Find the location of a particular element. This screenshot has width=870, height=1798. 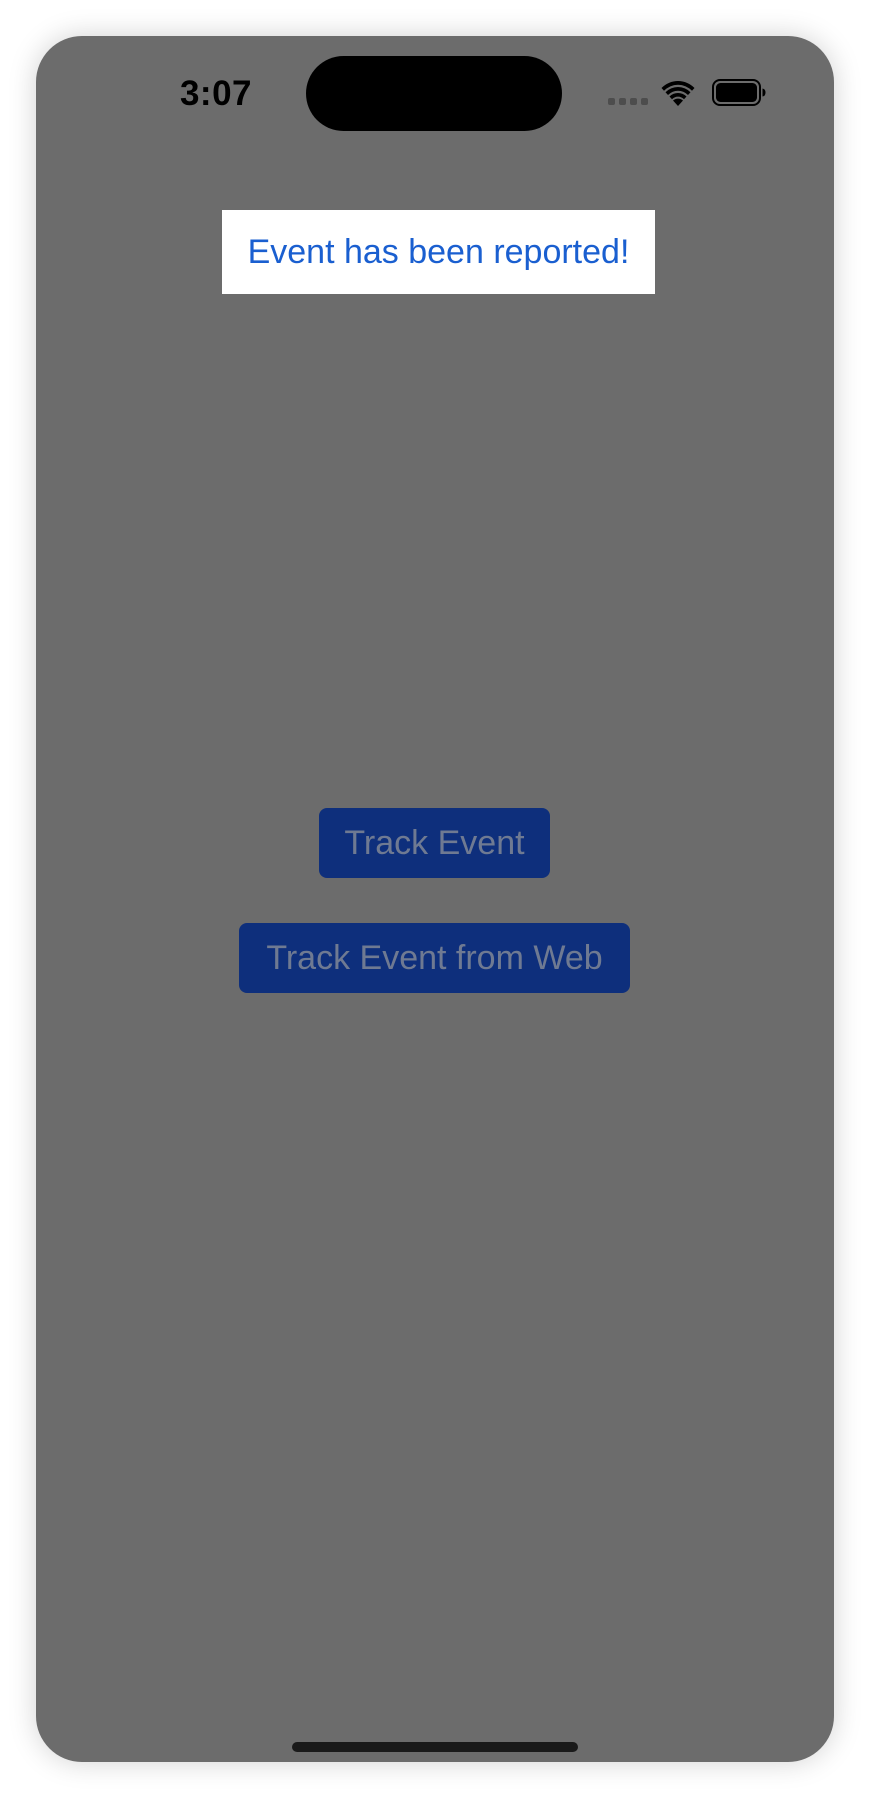

toast-message: Event has been reported! is located at coordinates (438, 251).